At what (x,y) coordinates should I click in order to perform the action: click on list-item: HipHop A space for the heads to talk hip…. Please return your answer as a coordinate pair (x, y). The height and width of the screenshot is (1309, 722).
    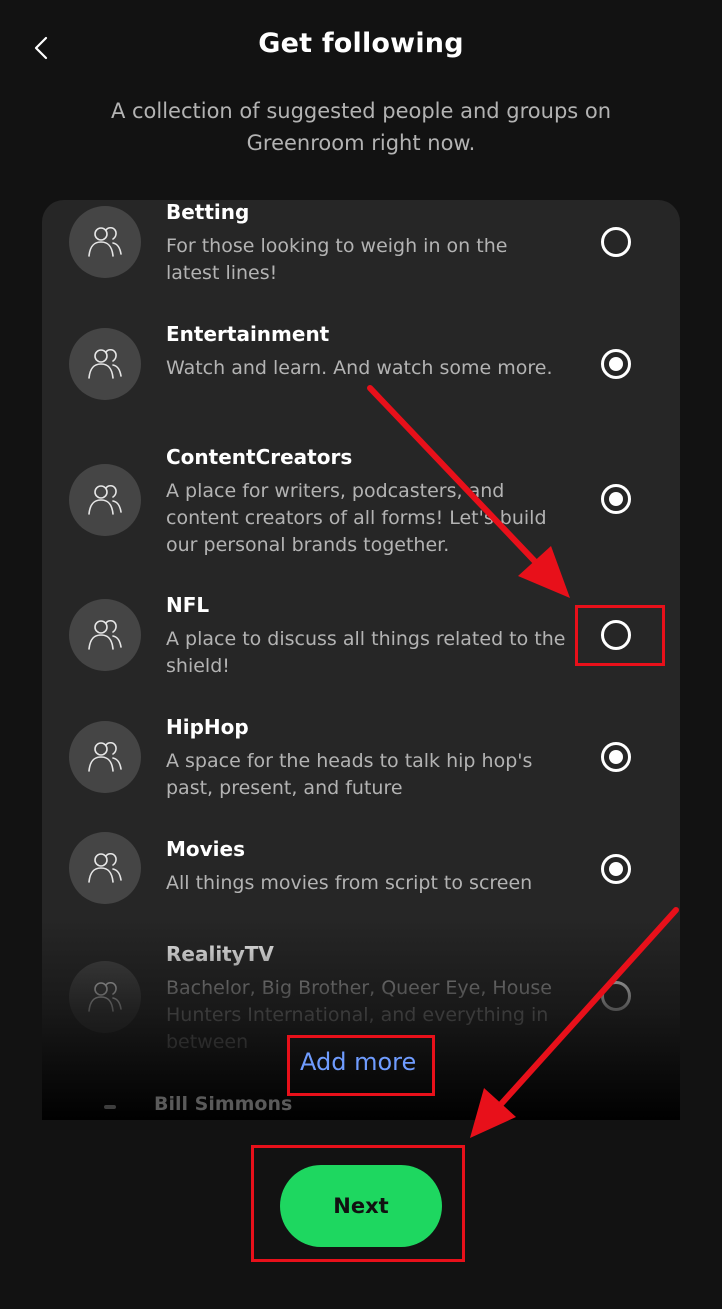
    Looking at the image, I should click on (361, 772).